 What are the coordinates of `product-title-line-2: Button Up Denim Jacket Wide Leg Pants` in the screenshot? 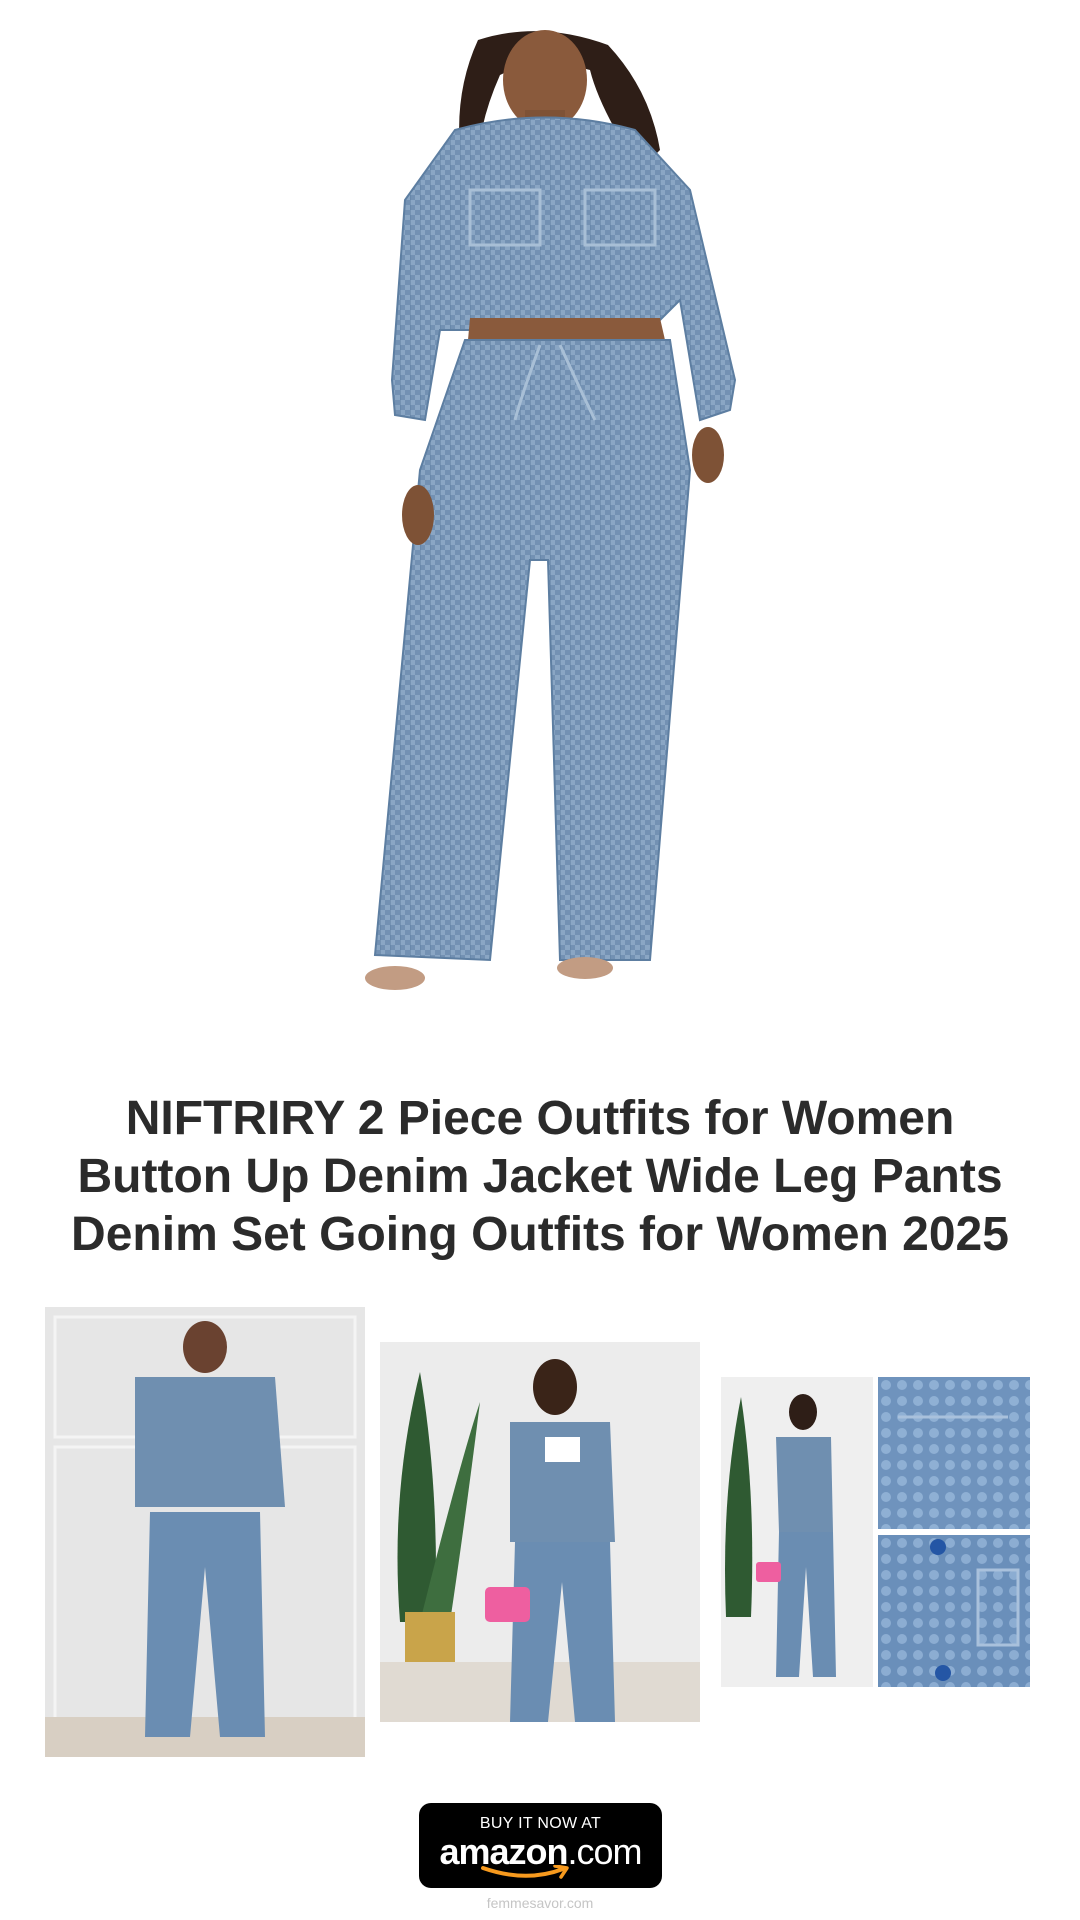 It's located at (540, 1176).